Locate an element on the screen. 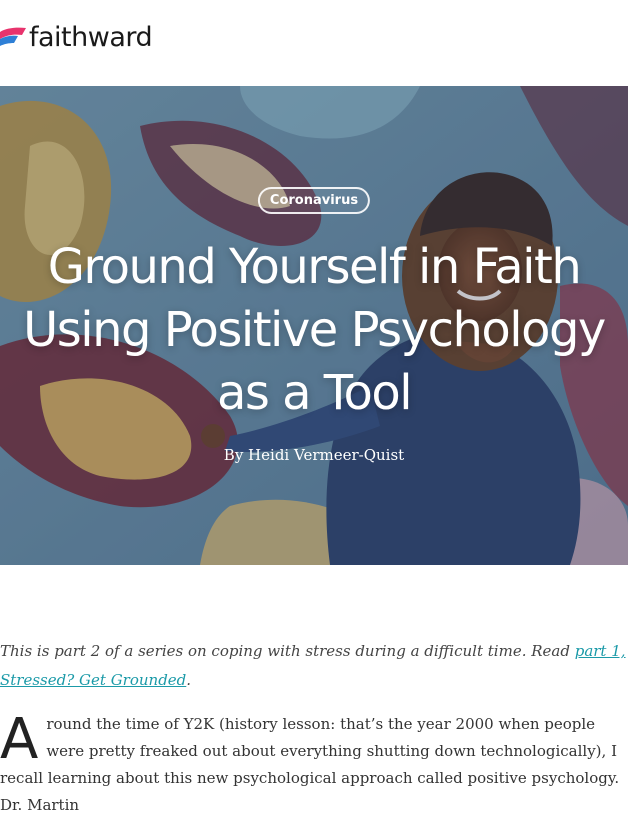 This screenshot has width=628, height=819. author-byline: By Heidi Vermeer-Quist is located at coordinates (314, 455).